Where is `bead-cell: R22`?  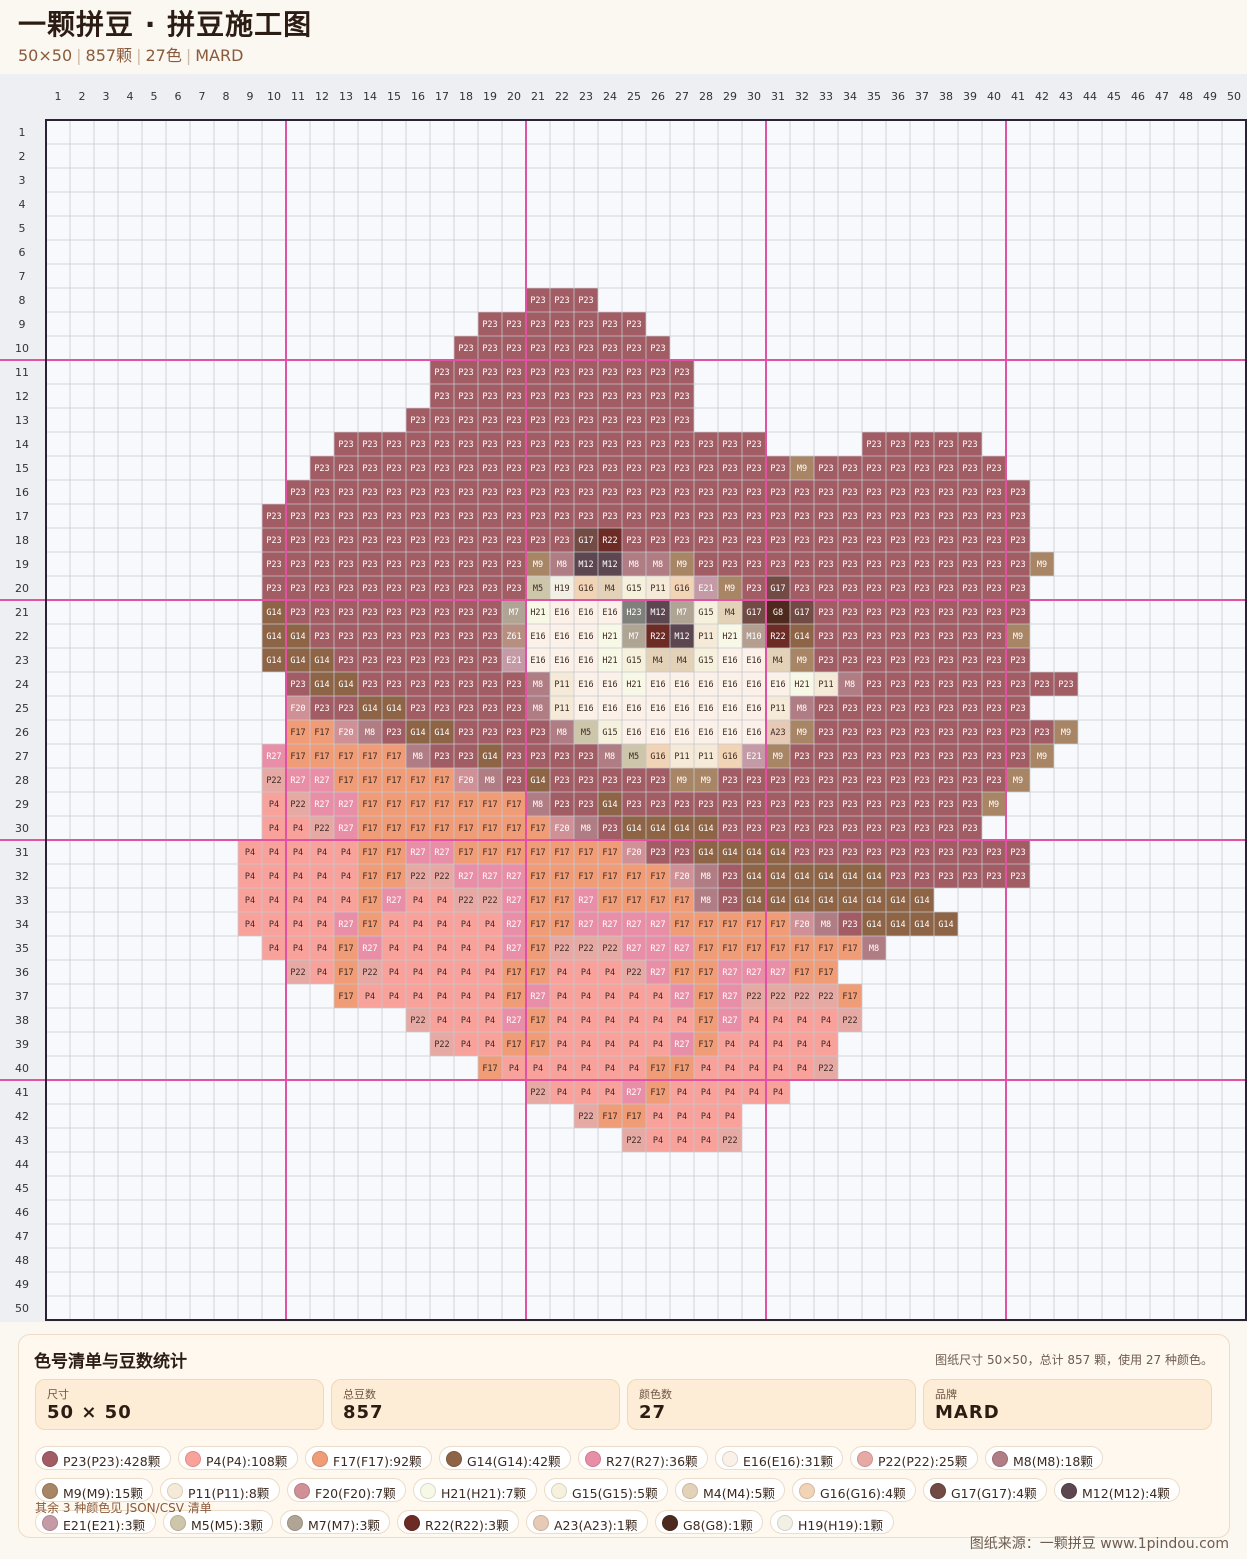
bead-cell: R22 is located at coordinates (658, 636).